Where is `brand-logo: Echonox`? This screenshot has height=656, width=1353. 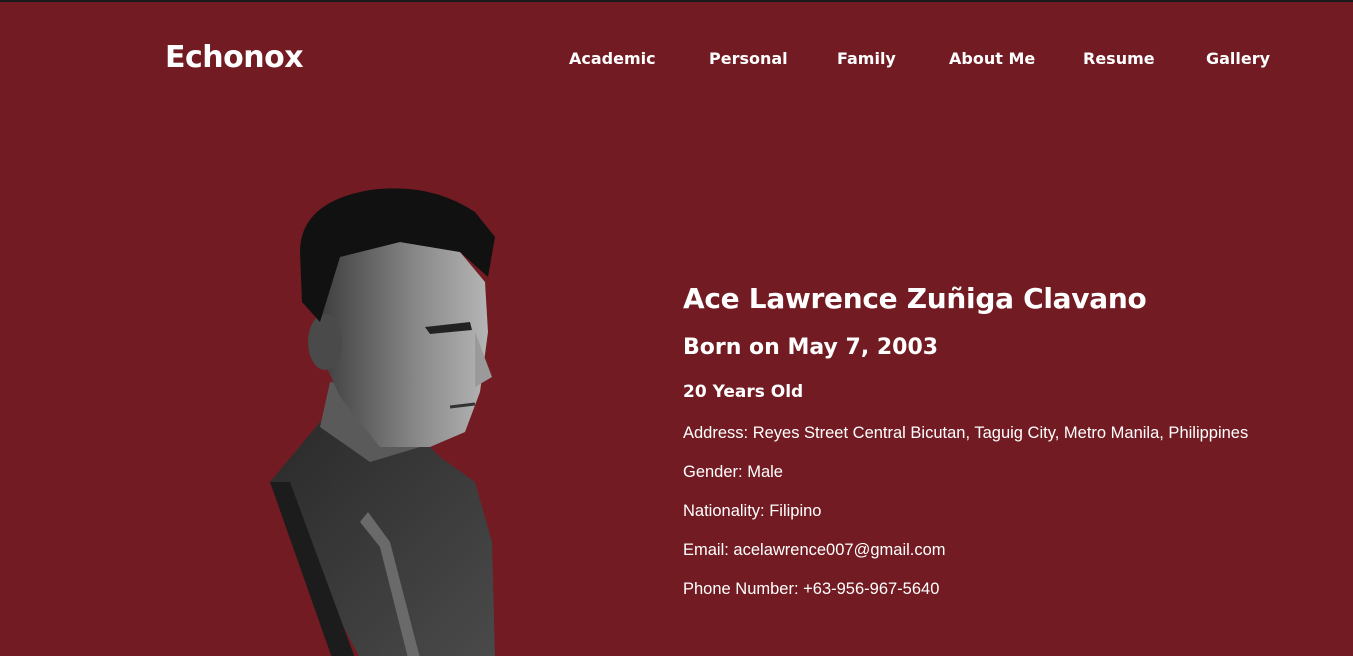 brand-logo: Echonox is located at coordinates (234, 57).